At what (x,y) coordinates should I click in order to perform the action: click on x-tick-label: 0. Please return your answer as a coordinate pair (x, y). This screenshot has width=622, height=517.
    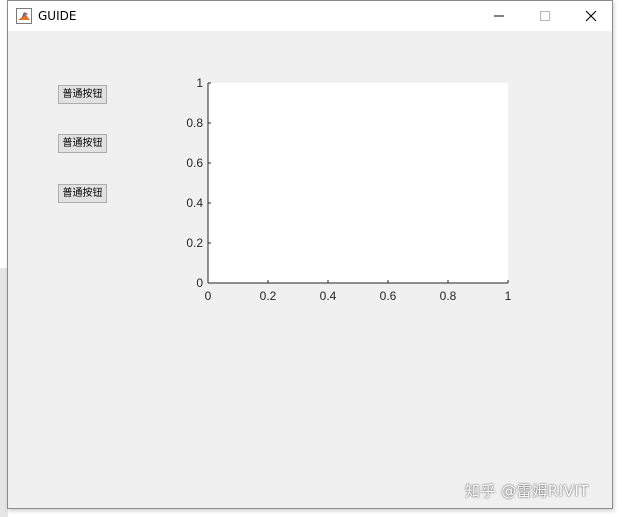
    Looking at the image, I should click on (208, 296).